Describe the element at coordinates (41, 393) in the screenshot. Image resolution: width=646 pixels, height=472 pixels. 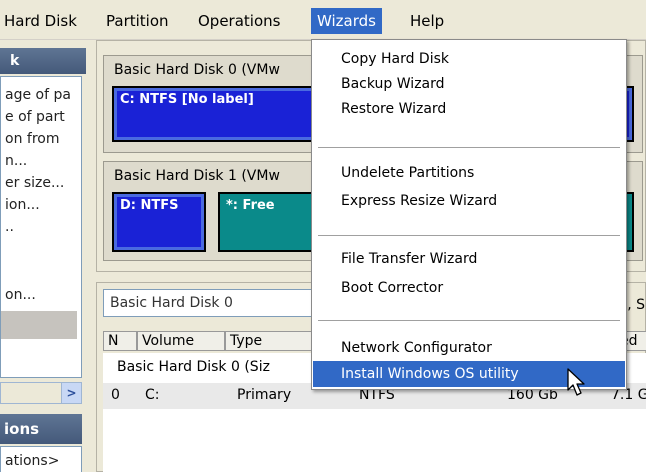
I see `sidebar-scrollbar: >` at that location.